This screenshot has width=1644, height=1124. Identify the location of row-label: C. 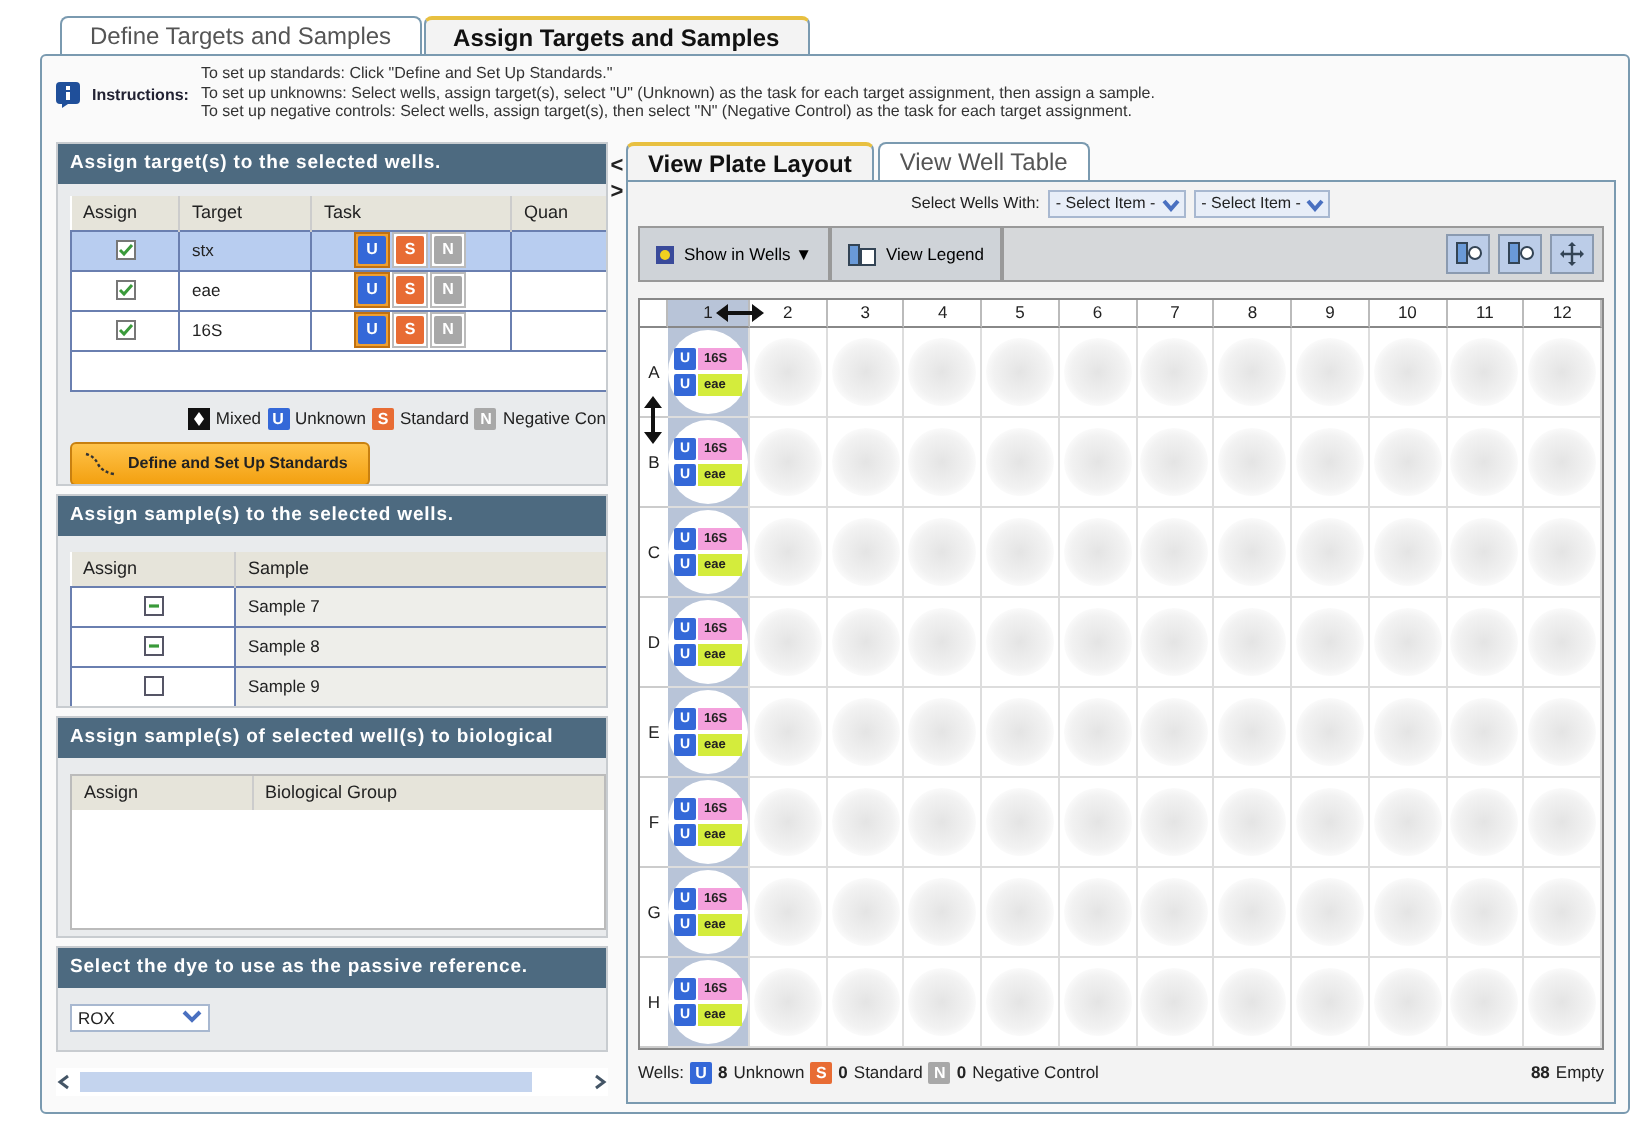
(654, 552).